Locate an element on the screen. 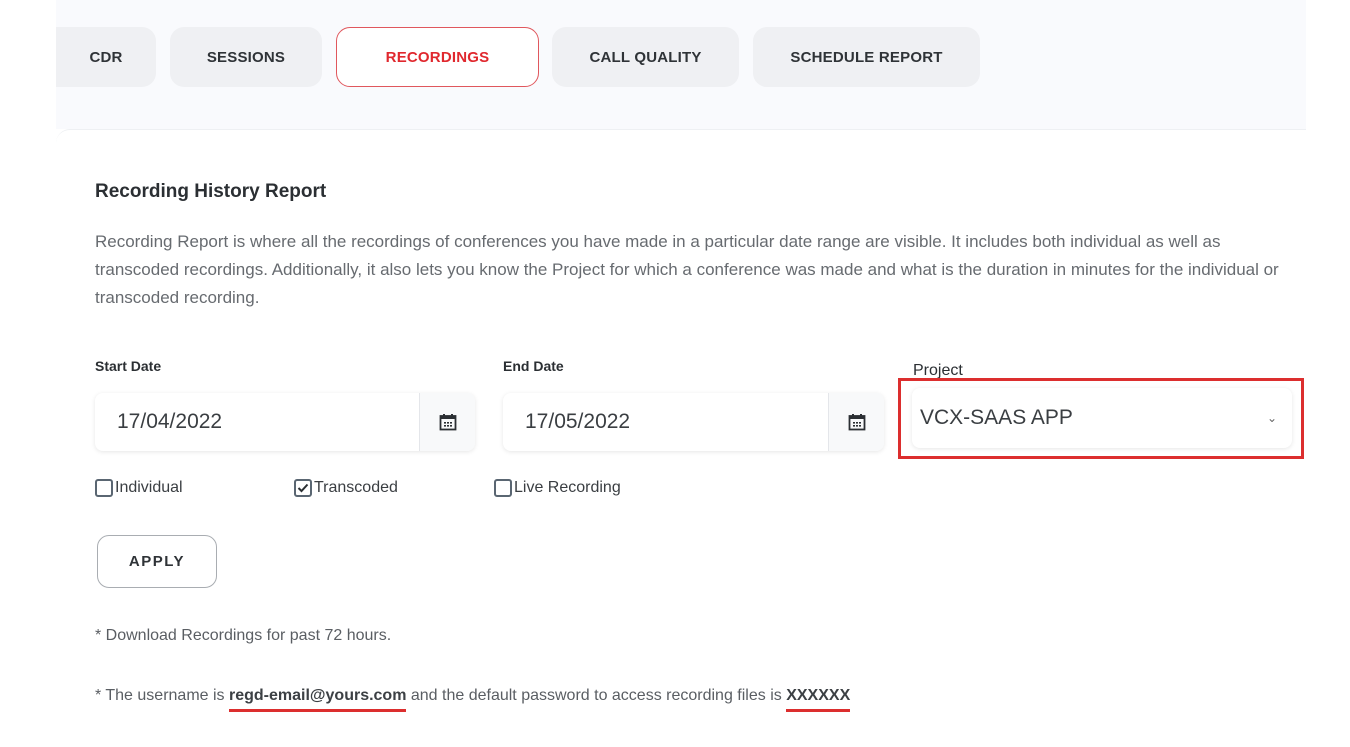  transcoded-checkbox-box is located at coordinates (303, 488).